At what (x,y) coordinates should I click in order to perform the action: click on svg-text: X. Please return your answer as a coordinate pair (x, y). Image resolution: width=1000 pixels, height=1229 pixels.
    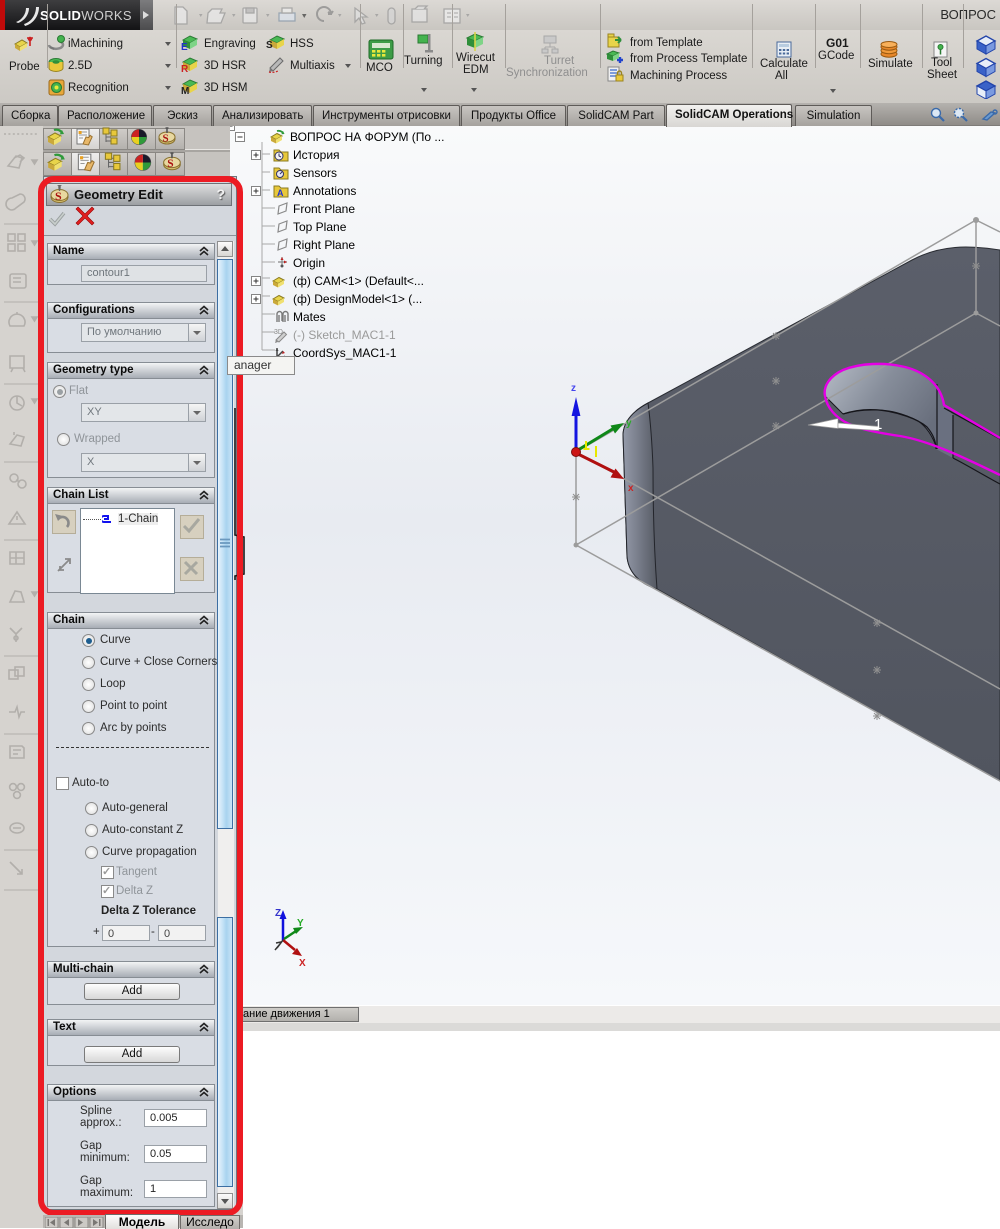
    Looking at the image, I should click on (302, 963).